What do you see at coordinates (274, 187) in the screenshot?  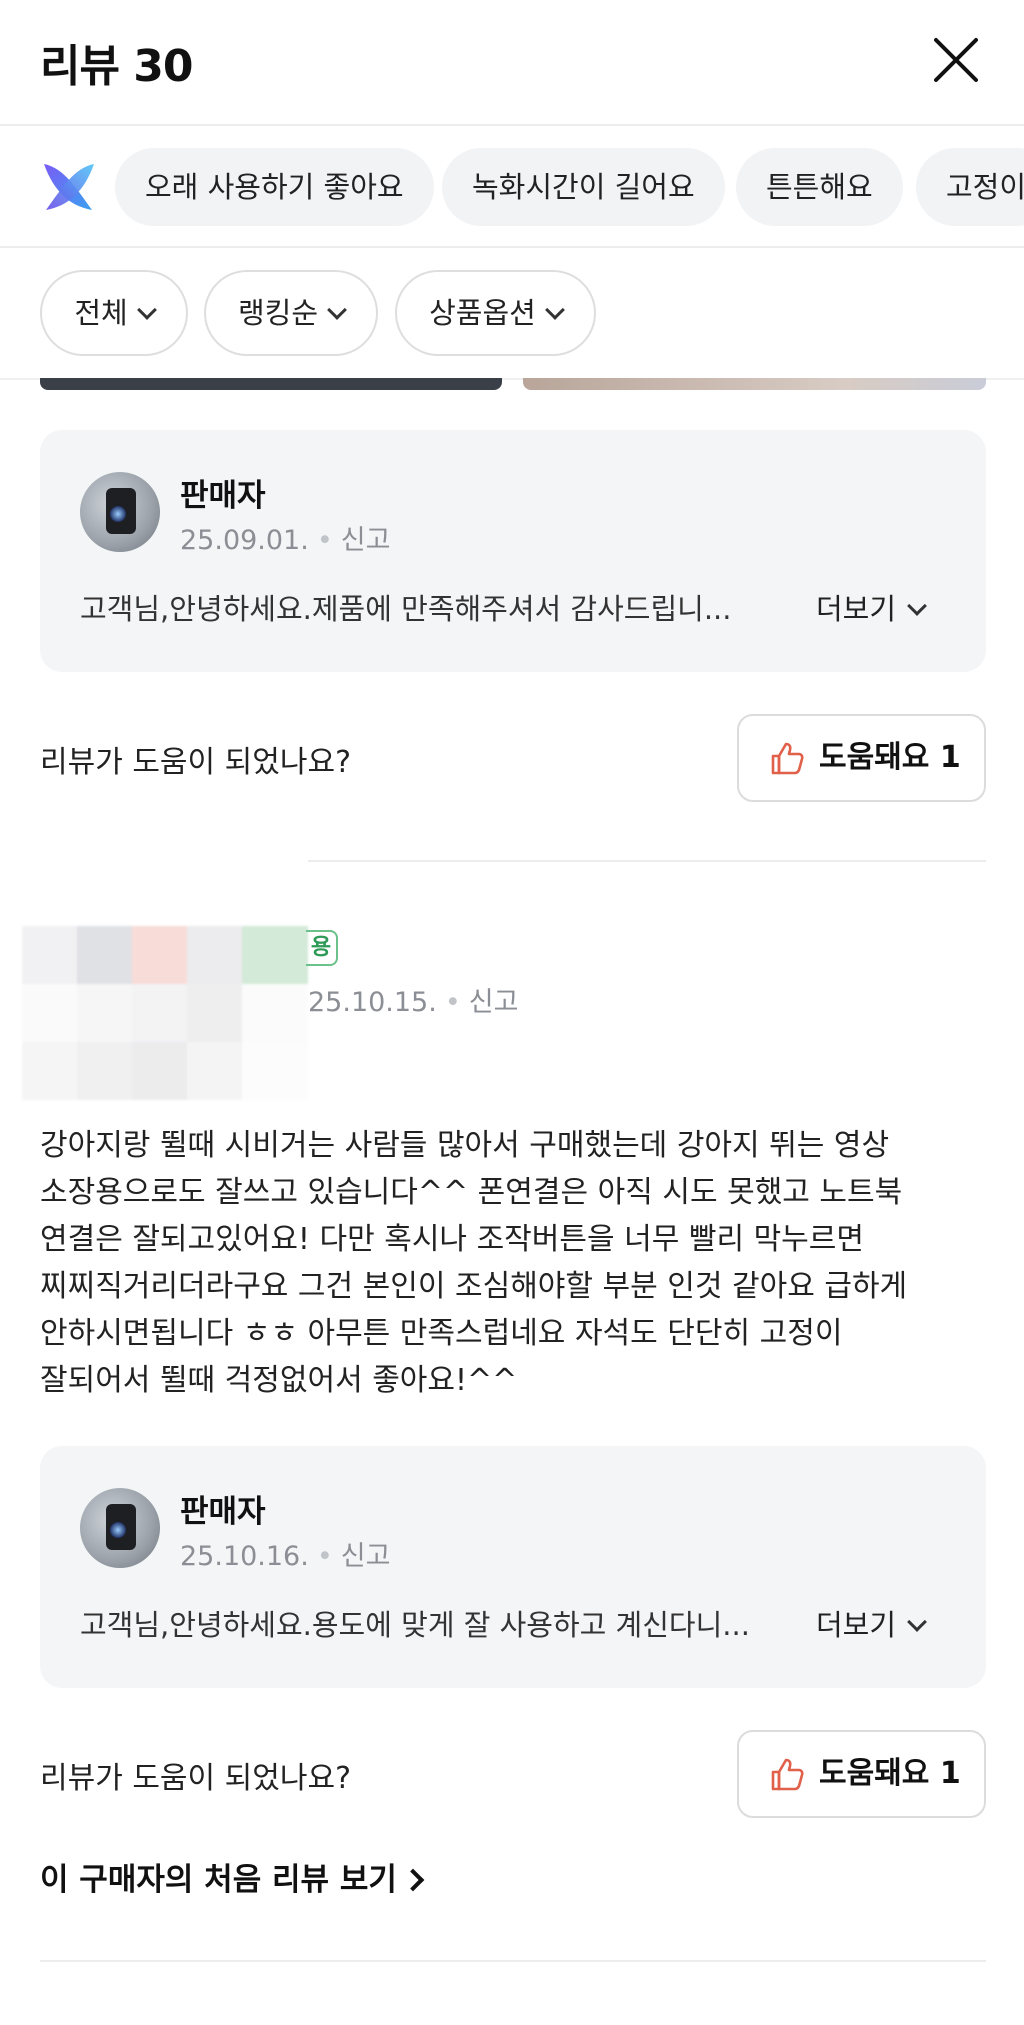 I see `keyword-chip: 오래 사용하기 좋아요` at bounding box center [274, 187].